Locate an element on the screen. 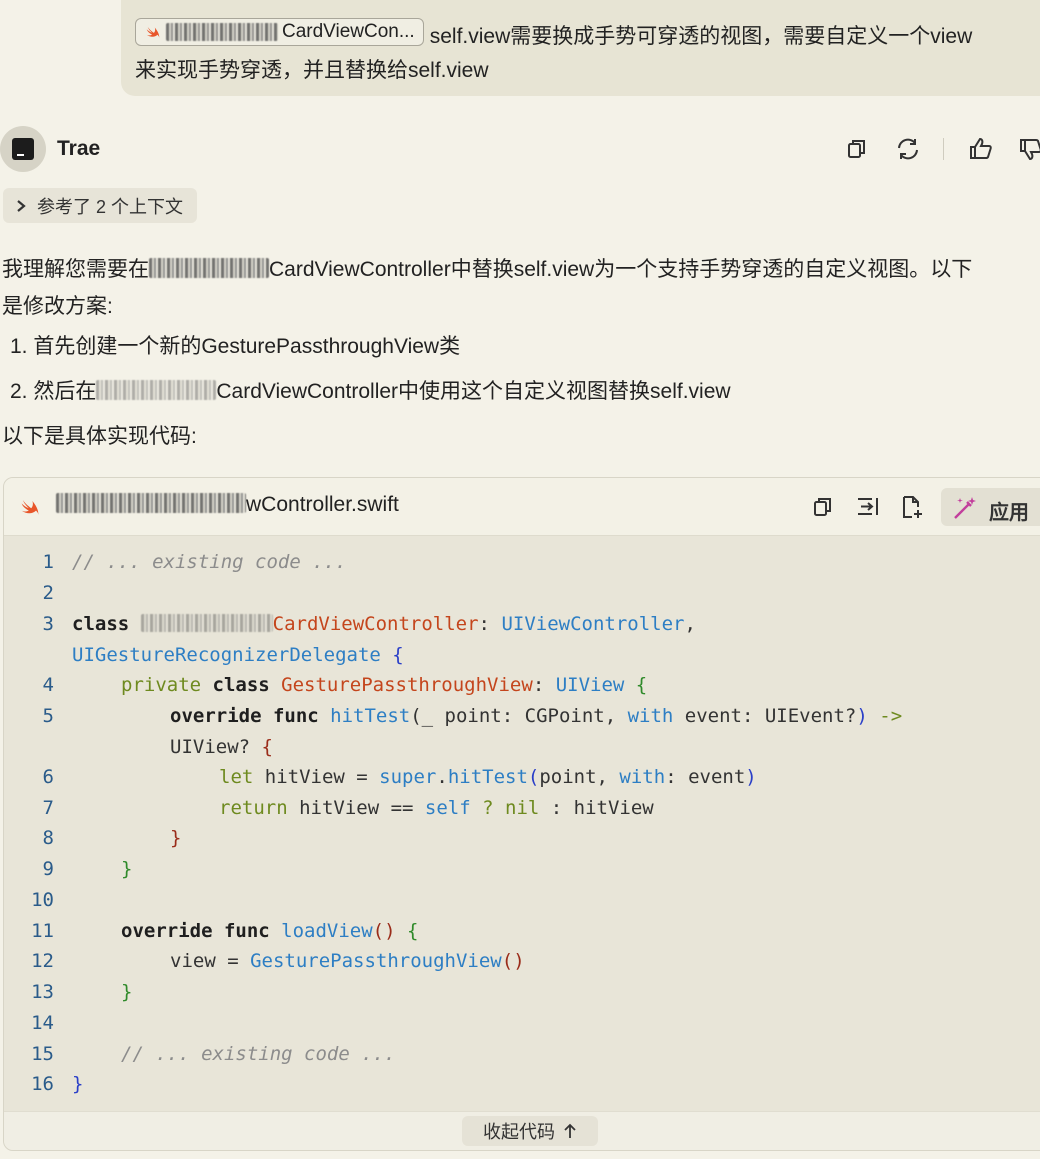 The height and width of the screenshot is (1159, 1040). user-message-line-2: 来实现手势穿透，并且替换给self.view is located at coordinates (312, 70).